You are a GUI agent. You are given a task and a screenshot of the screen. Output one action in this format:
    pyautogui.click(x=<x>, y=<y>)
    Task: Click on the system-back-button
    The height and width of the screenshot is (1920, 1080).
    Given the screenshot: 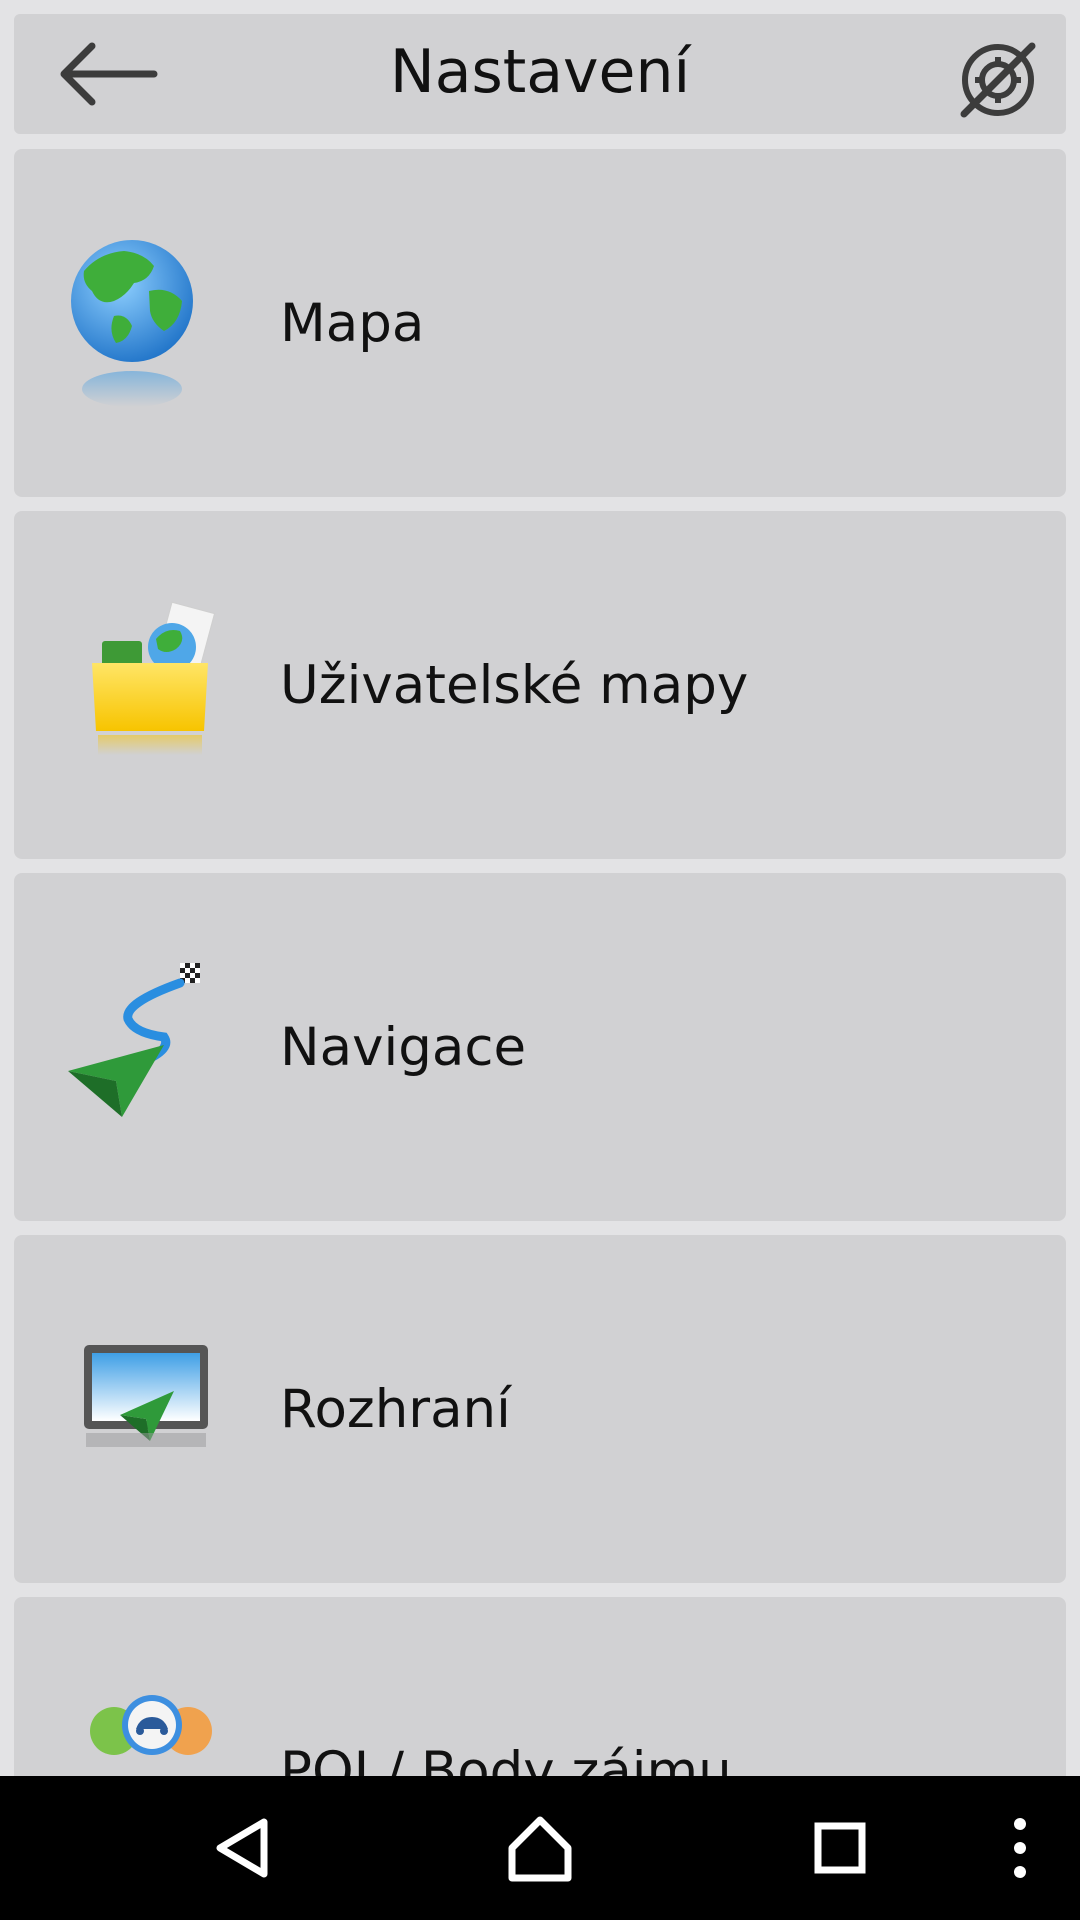 What is the action you would take?
    pyautogui.click(x=242, y=1848)
    